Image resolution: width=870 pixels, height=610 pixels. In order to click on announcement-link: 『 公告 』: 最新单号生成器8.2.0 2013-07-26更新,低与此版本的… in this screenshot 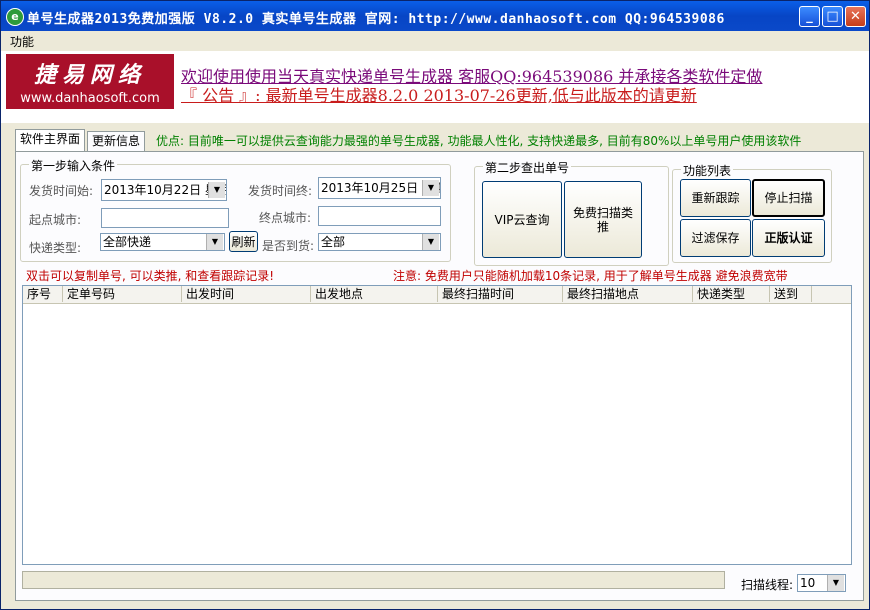, I will do `click(439, 94)`.